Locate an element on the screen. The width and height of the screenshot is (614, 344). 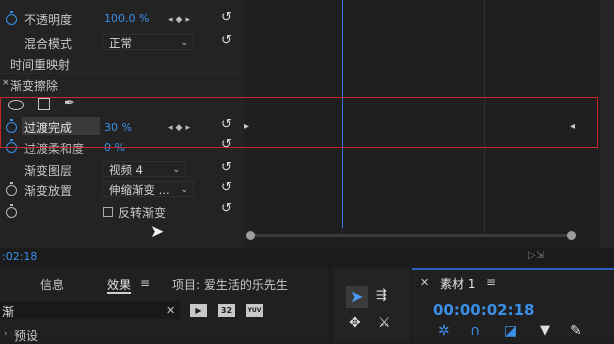
invert-label: 反转渐变 is located at coordinates (142, 213).